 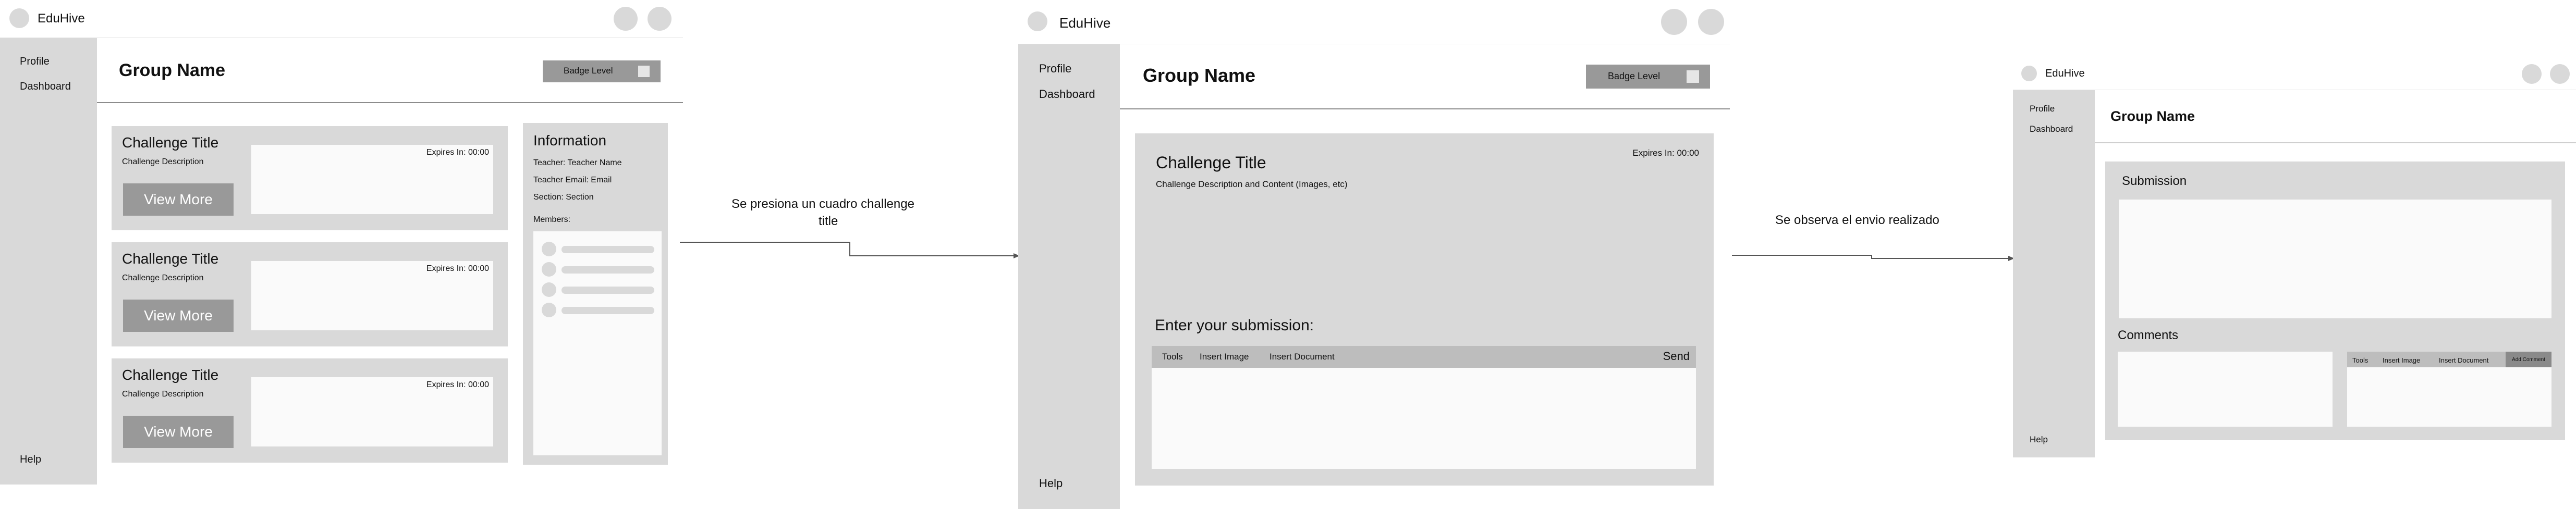 I want to click on members-label: Members:, so click(x=552, y=219).